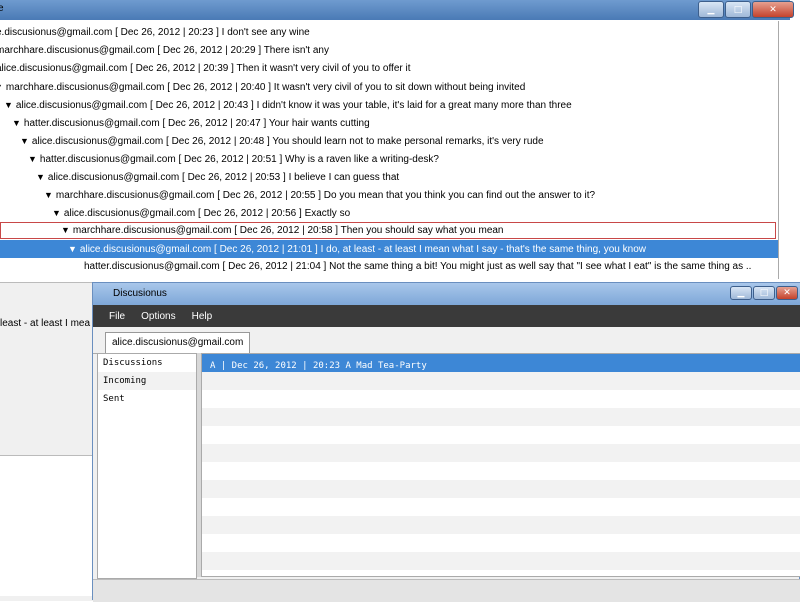 This screenshot has height=602, width=800. Describe the element at coordinates (446, 590) in the screenshot. I see `status-bar` at that location.